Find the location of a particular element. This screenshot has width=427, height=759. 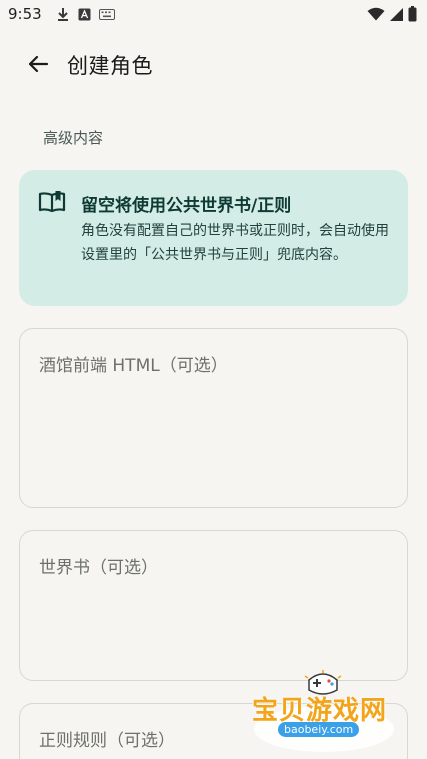

battery-icon is located at coordinates (412, 14).